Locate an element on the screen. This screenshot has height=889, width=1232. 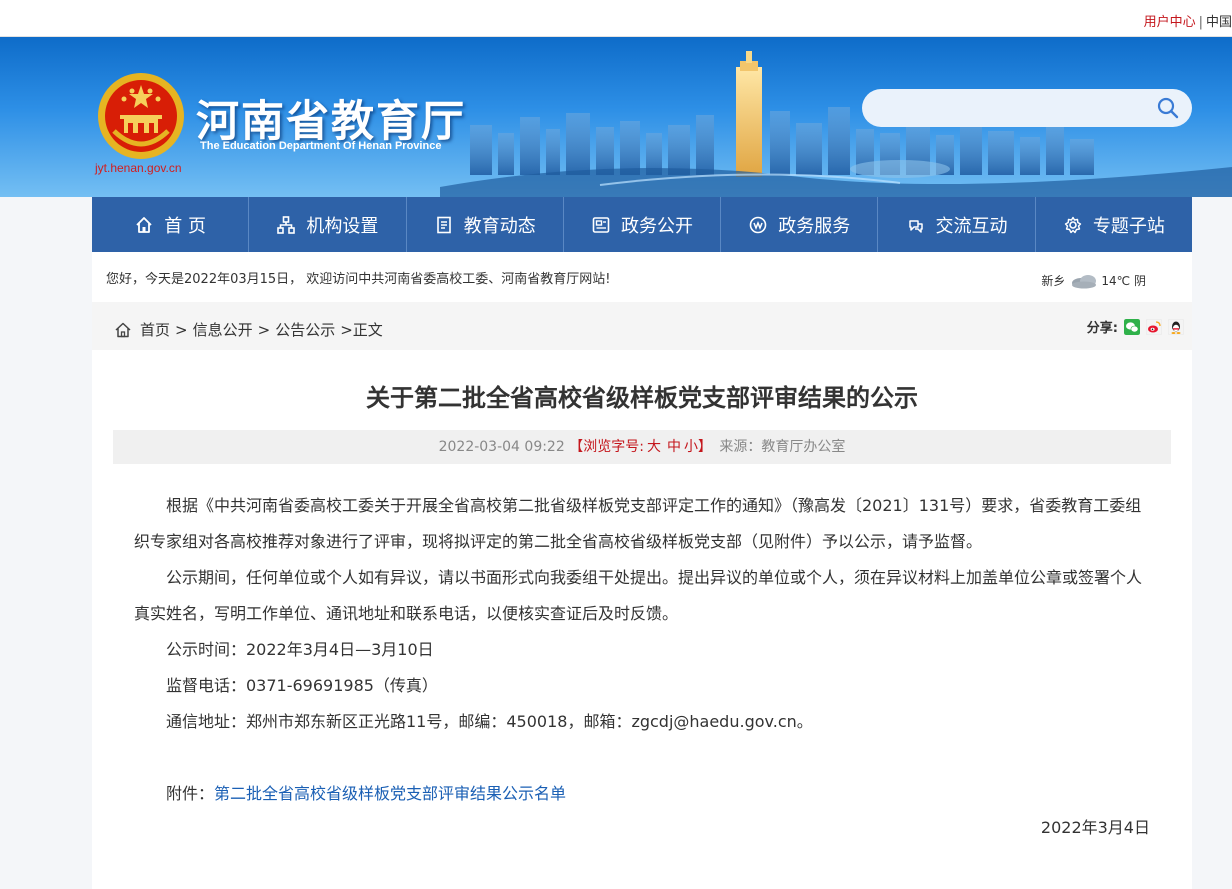
share-bar: 分享: is located at coordinates (1135, 326).